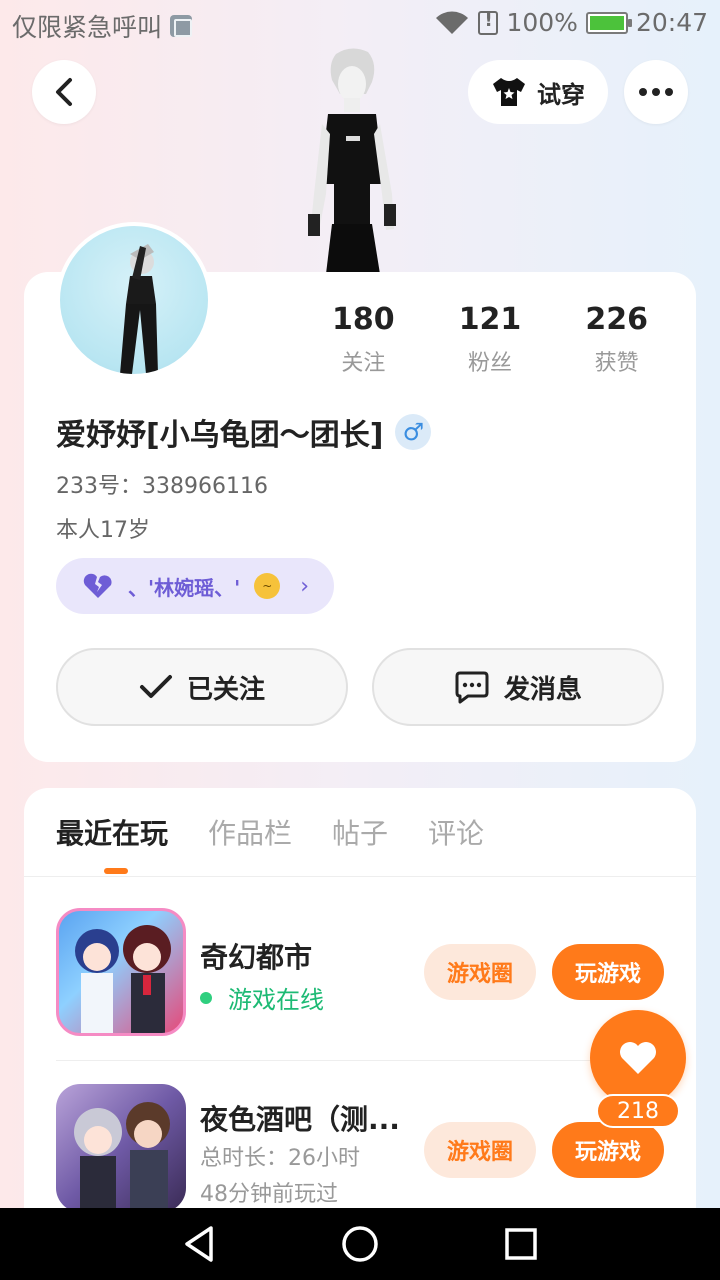 This screenshot has height=1280, width=720. Describe the element at coordinates (112, 834) in the screenshot. I see `tab-recently-played: 最近在玩` at that location.